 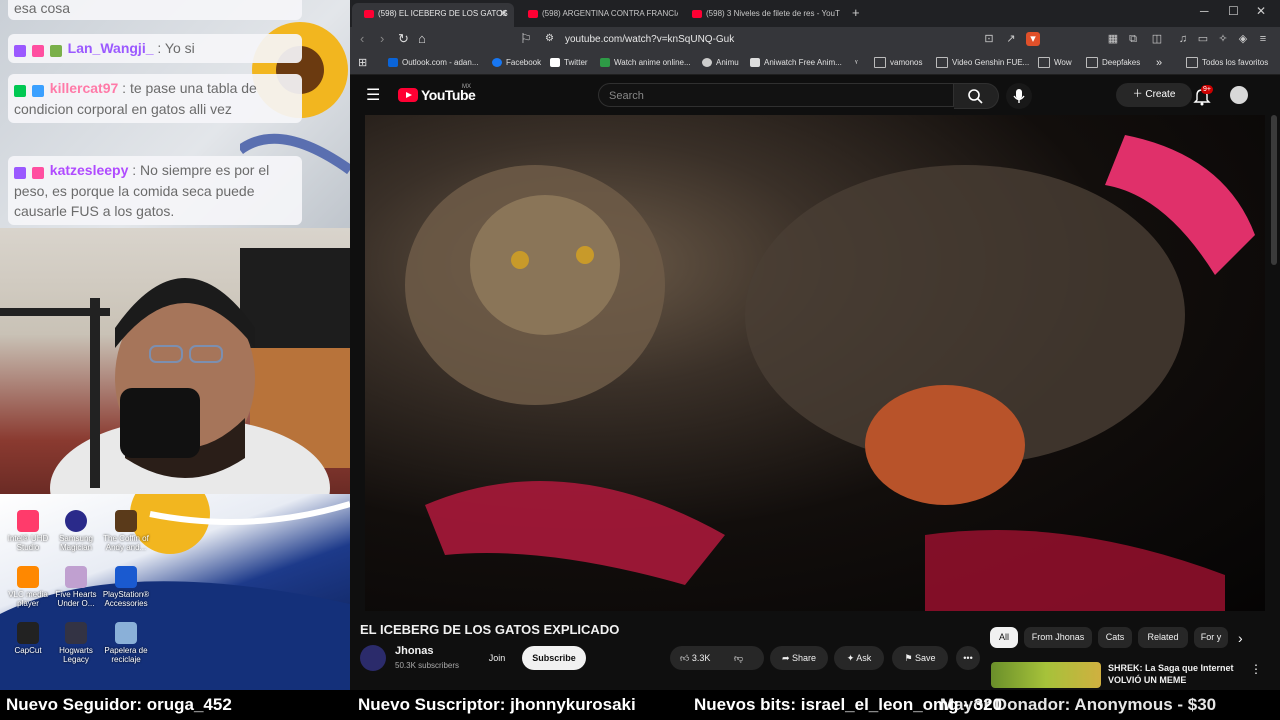 What do you see at coordinates (119, 704) in the screenshot?
I see `ticker-new-follower: Nuevo Seguidor: oruga_452` at bounding box center [119, 704].